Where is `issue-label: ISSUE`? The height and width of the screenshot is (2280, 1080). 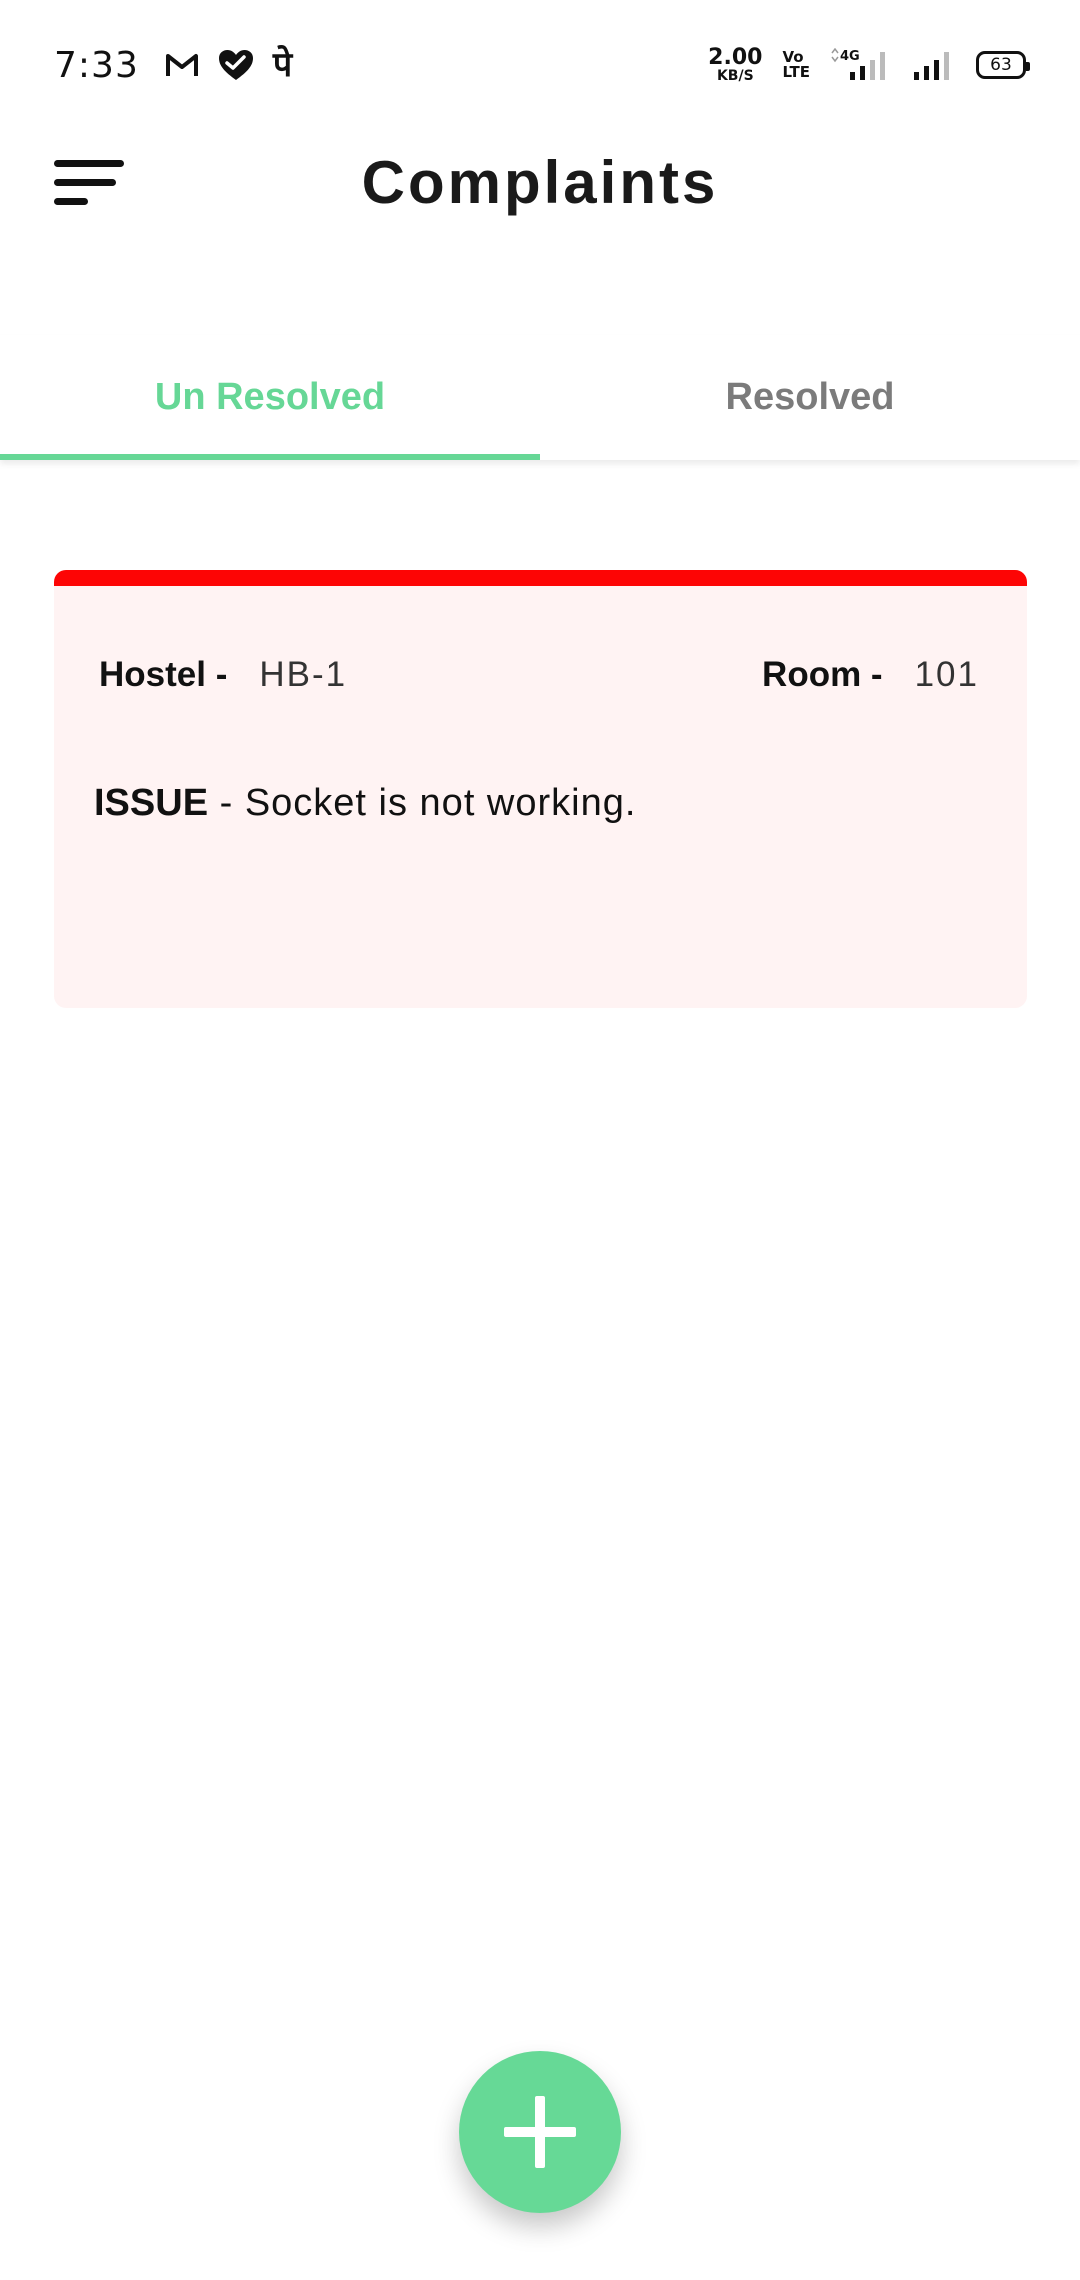
issue-label: ISSUE is located at coordinates (151, 803).